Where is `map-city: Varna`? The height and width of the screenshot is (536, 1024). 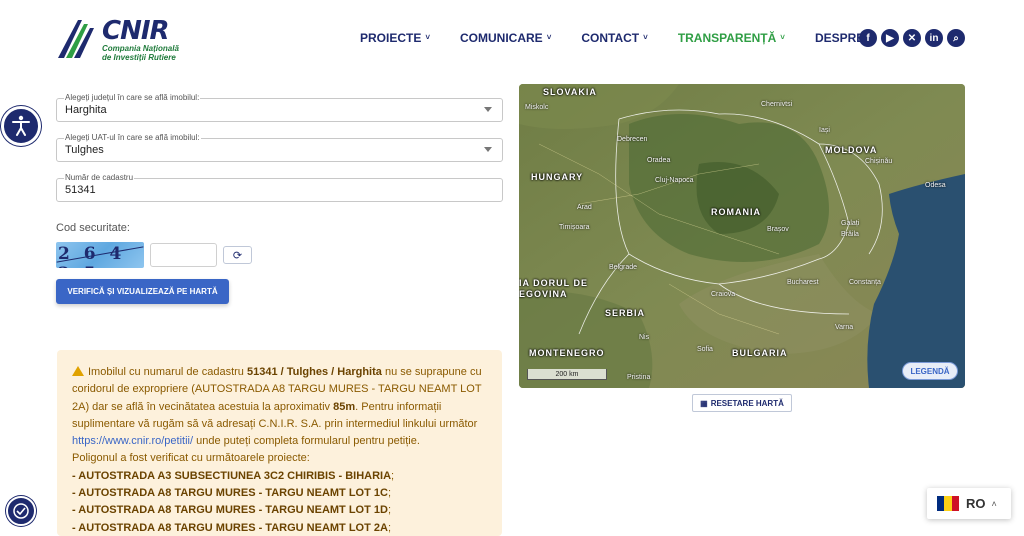 map-city: Varna is located at coordinates (844, 327).